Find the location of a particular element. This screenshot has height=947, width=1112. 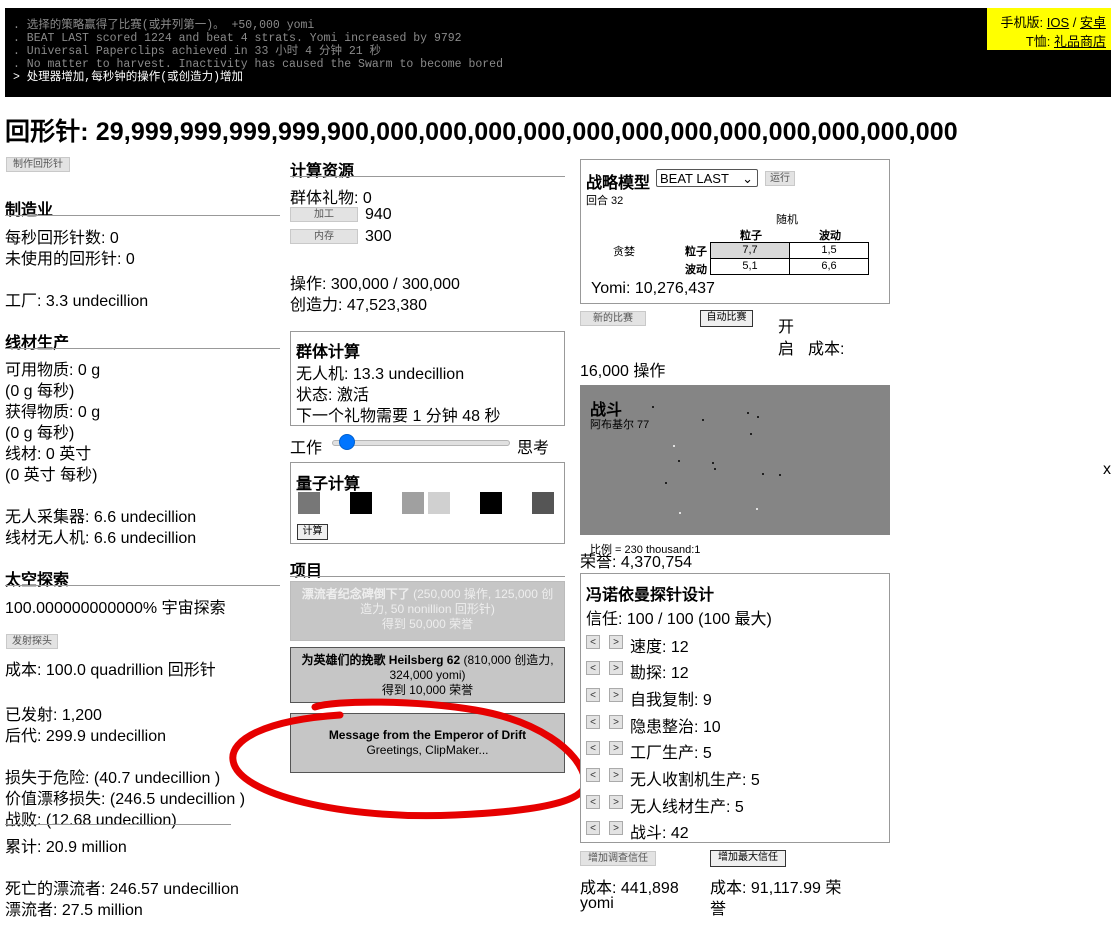

tshirt-label: T恤: is located at coordinates (1039, 41).